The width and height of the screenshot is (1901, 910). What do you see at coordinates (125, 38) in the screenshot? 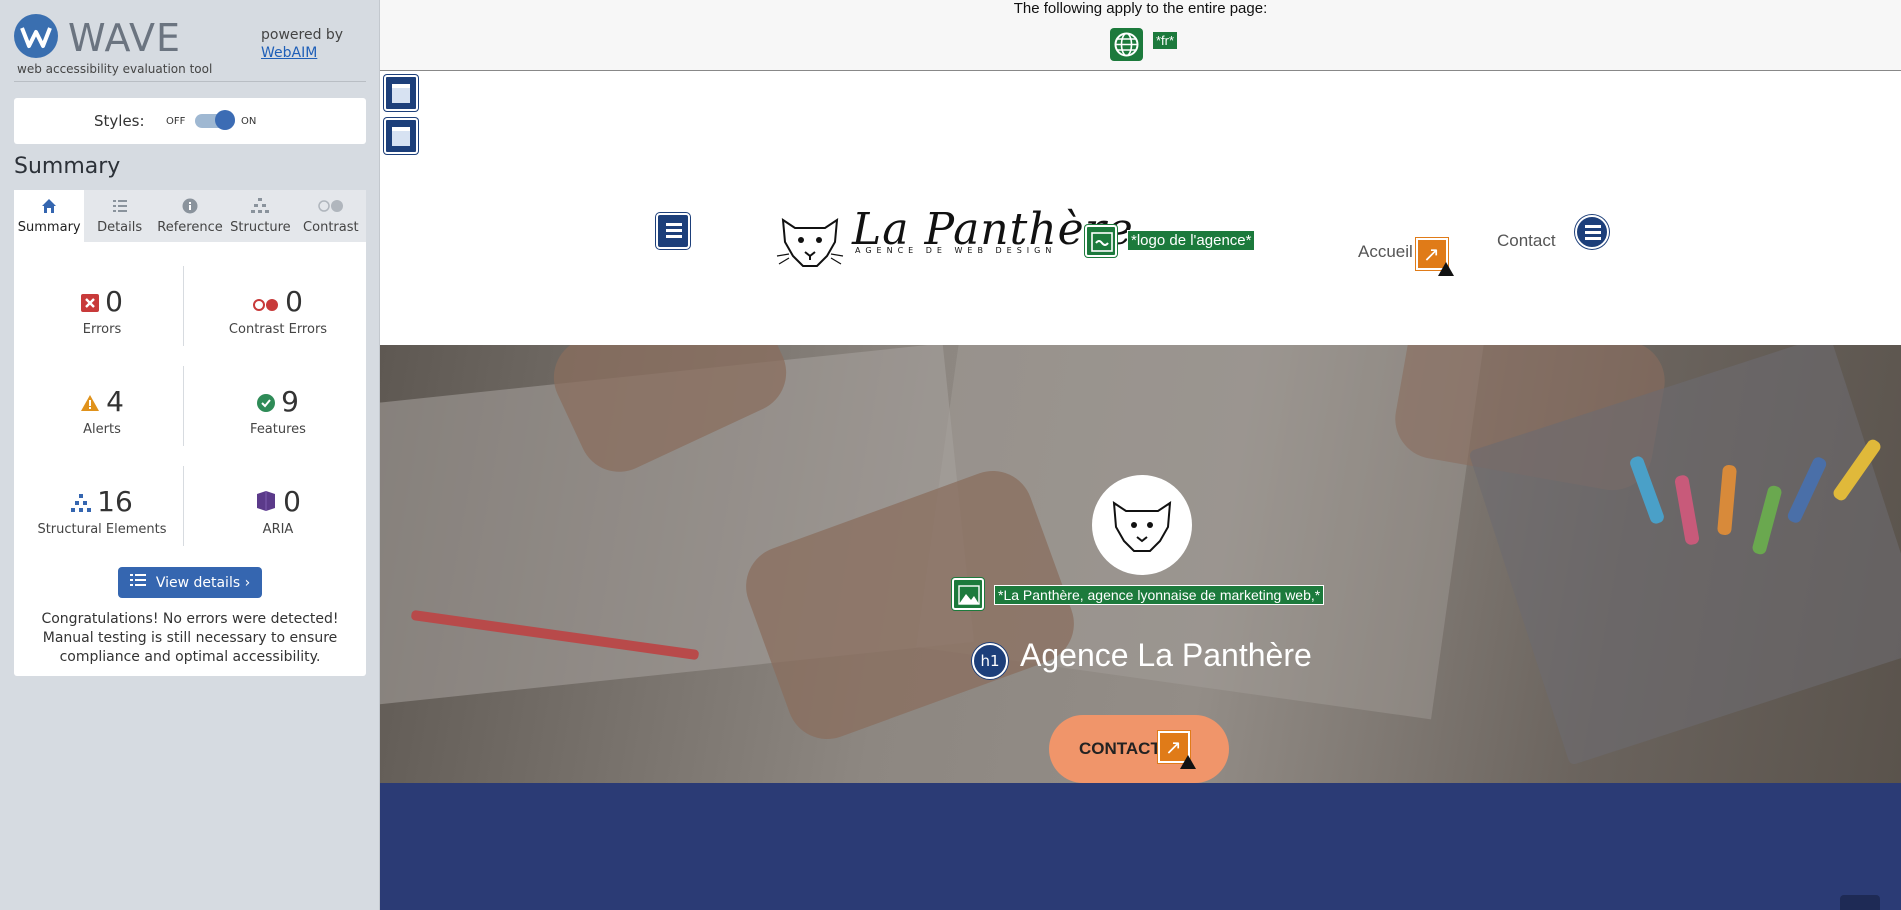
I see `wave-title: WAVE` at bounding box center [125, 38].